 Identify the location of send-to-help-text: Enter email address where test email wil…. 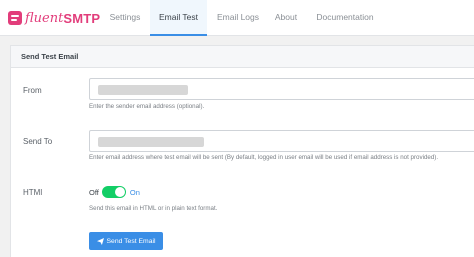
(264, 157).